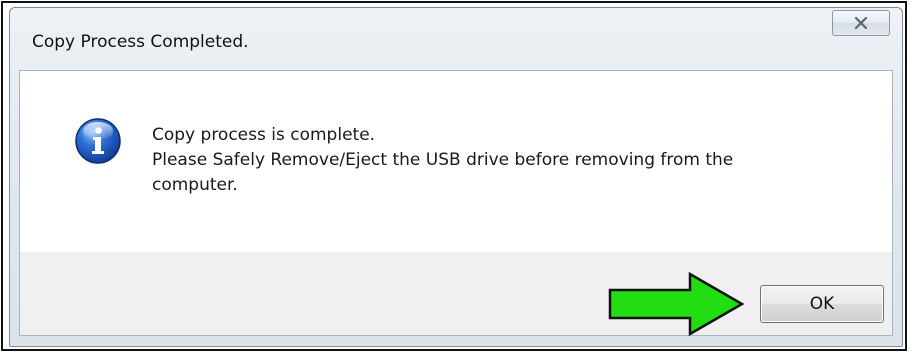 This screenshot has width=914, height=360. I want to click on green-arrow-icon, so click(676, 304).